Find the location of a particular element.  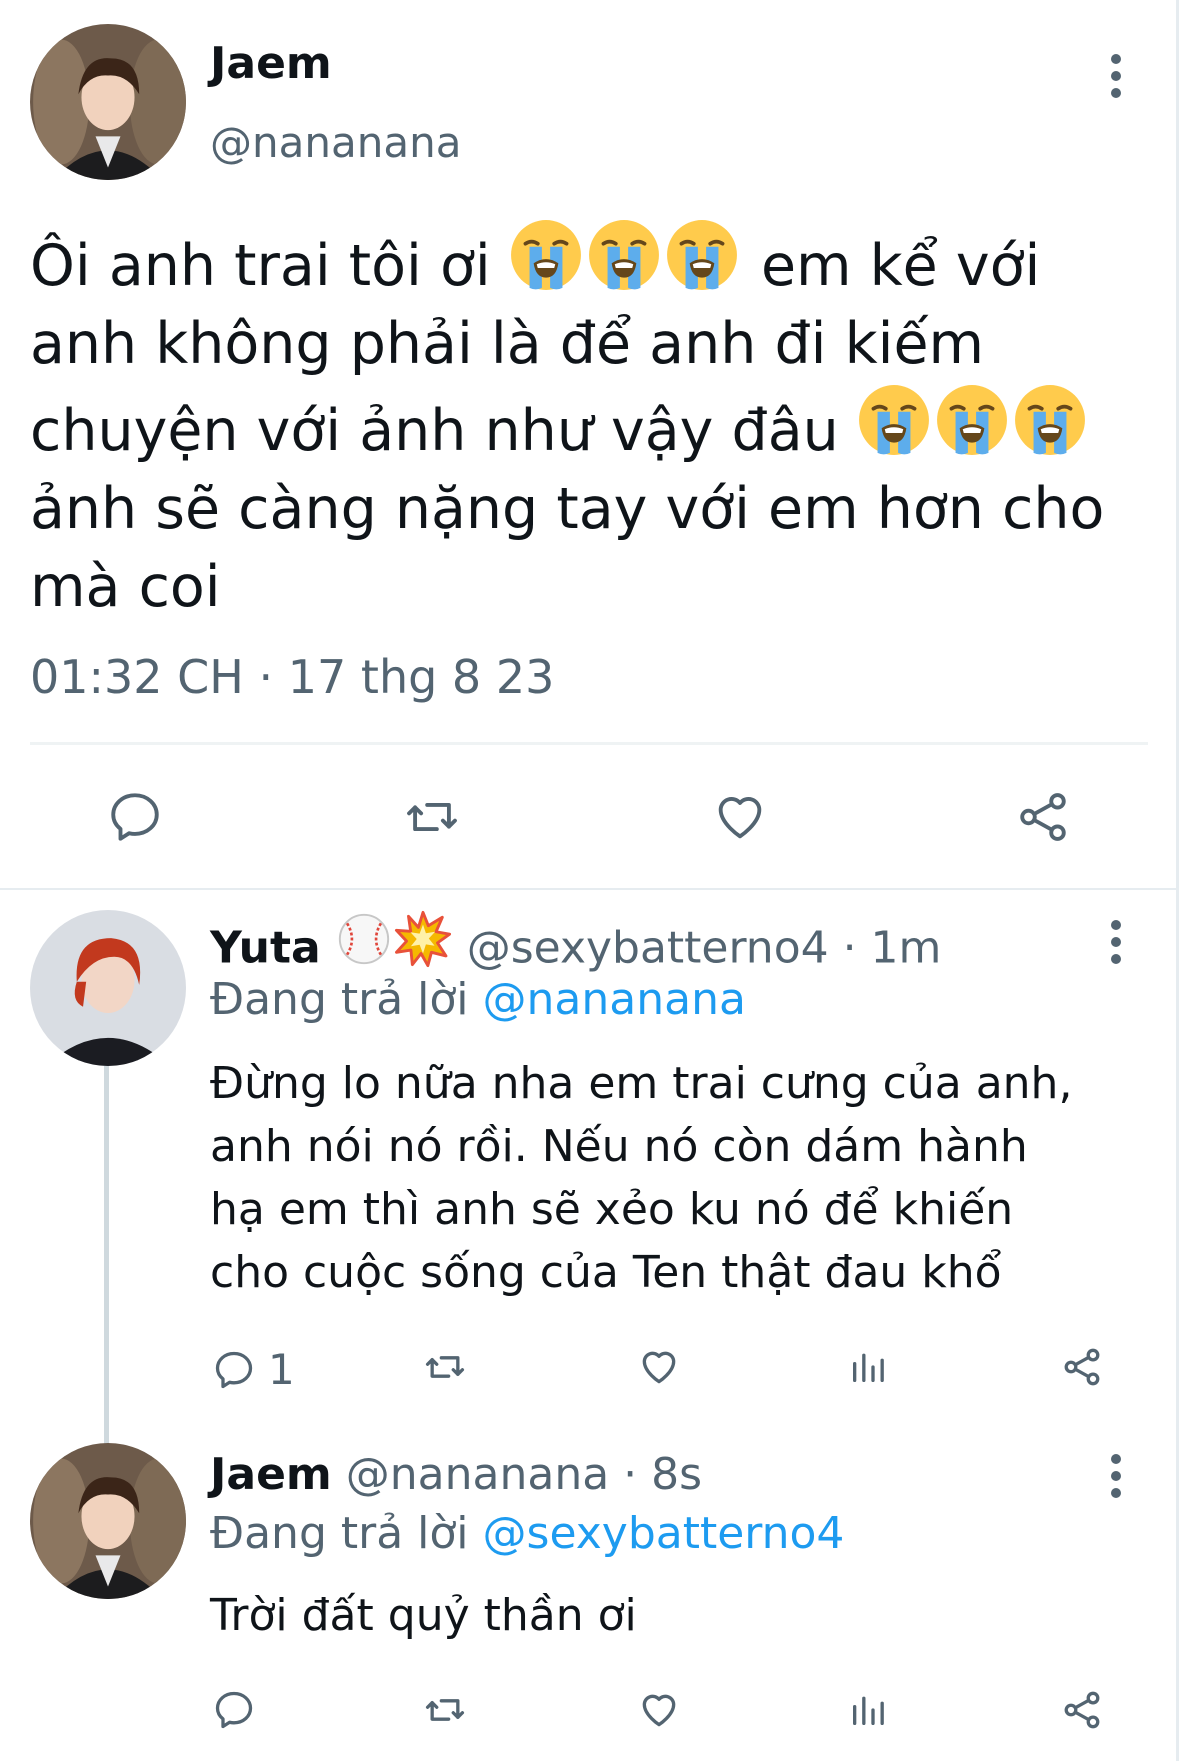

section-divider is located at coordinates (589, 889).